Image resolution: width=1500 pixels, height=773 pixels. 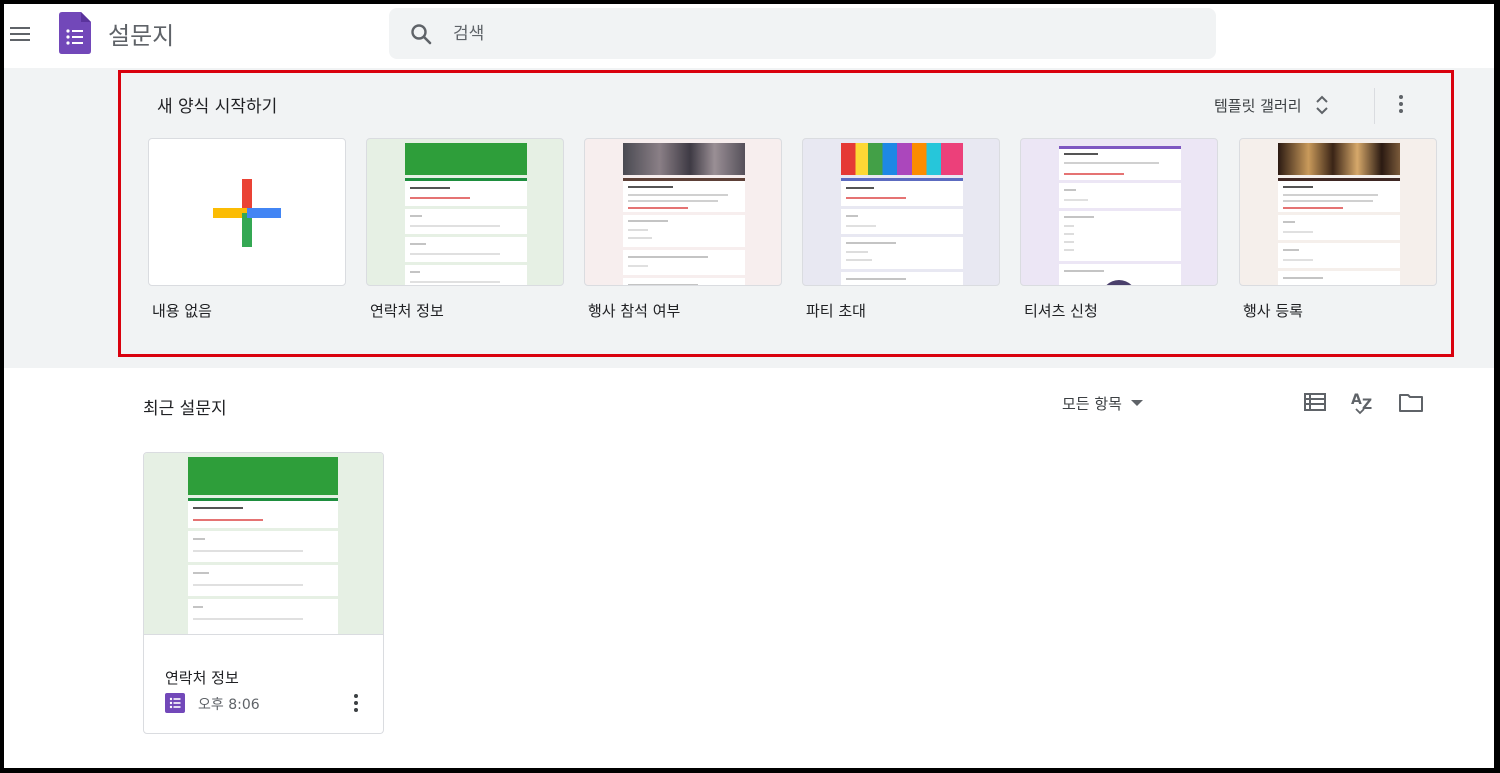 What do you see at coordinates (141, 33) in the screenshot?
I see `app-title: 설문지` at bounding box center [141, 33].